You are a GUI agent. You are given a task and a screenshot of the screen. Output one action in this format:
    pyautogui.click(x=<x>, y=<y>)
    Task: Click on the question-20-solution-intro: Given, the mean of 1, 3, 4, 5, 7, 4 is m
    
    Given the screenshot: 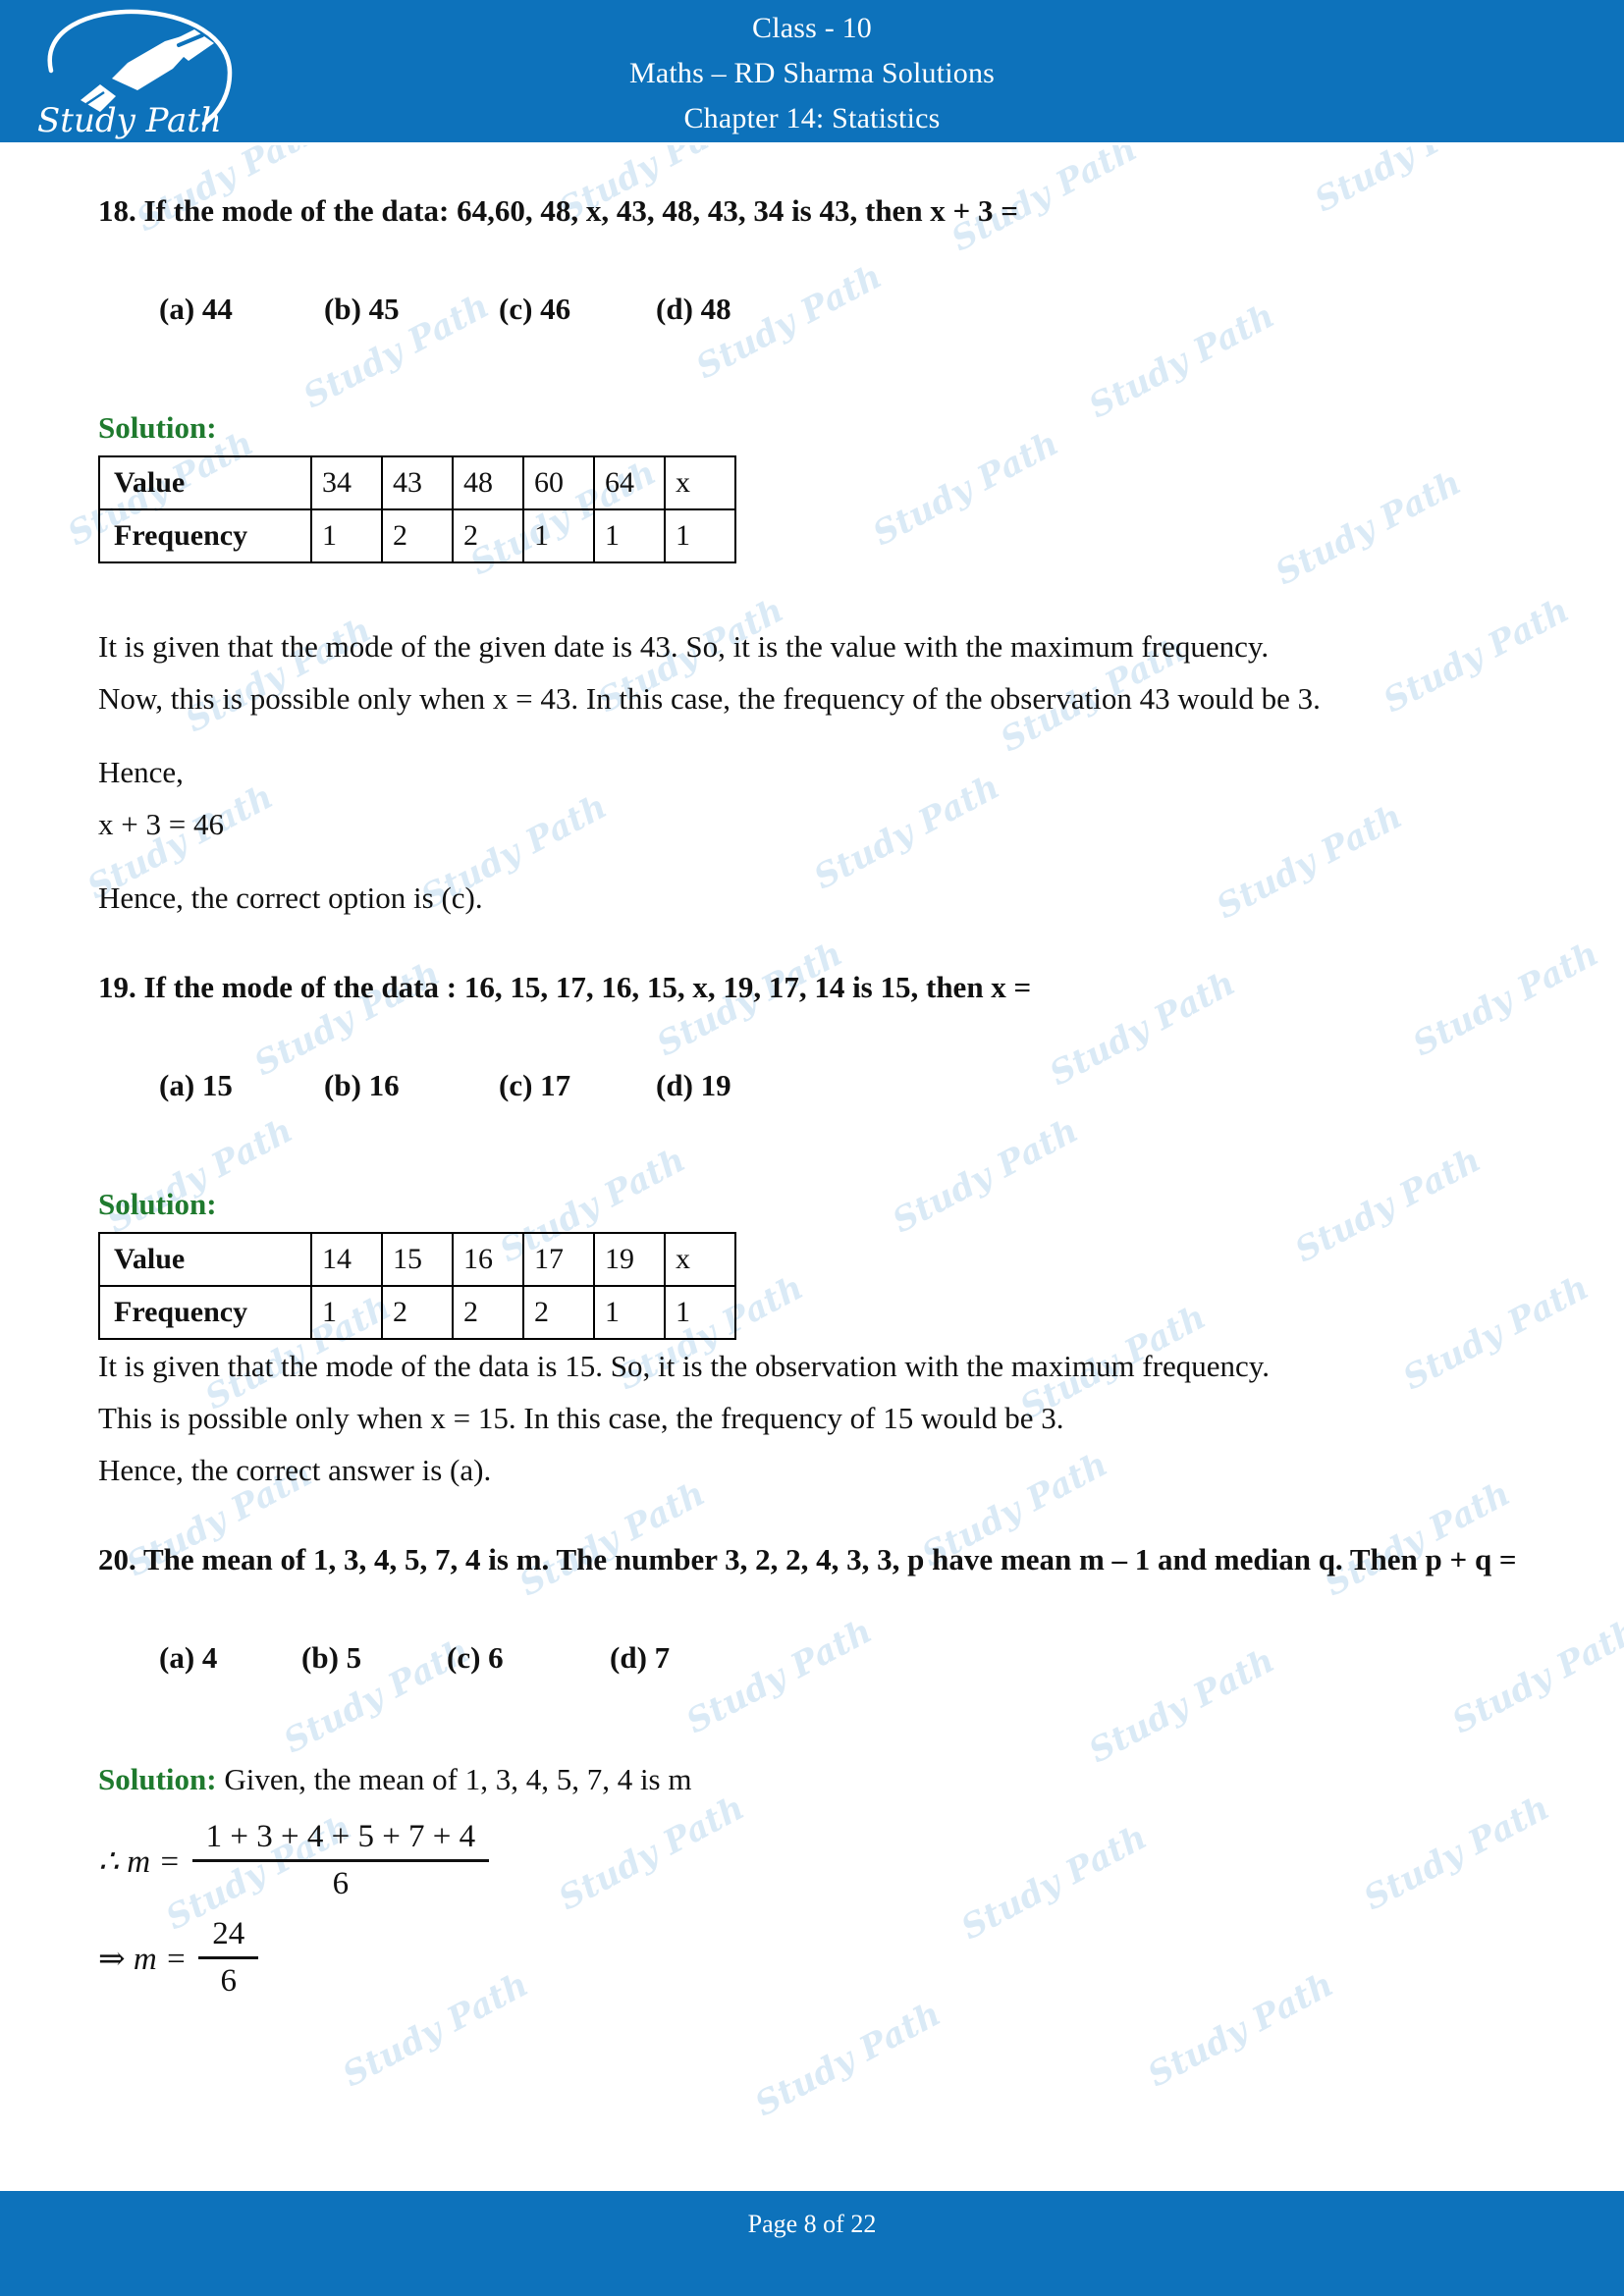 What is the action you would take?
    pyautogui.click(x=458, y=1779)
    